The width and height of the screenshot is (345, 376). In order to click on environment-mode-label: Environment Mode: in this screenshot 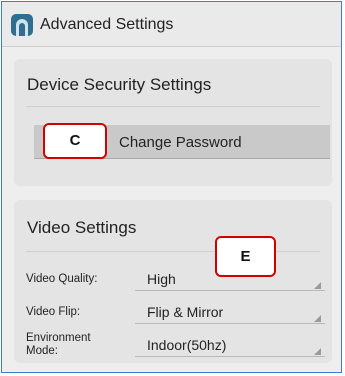, I will do `click(58, 344)`.